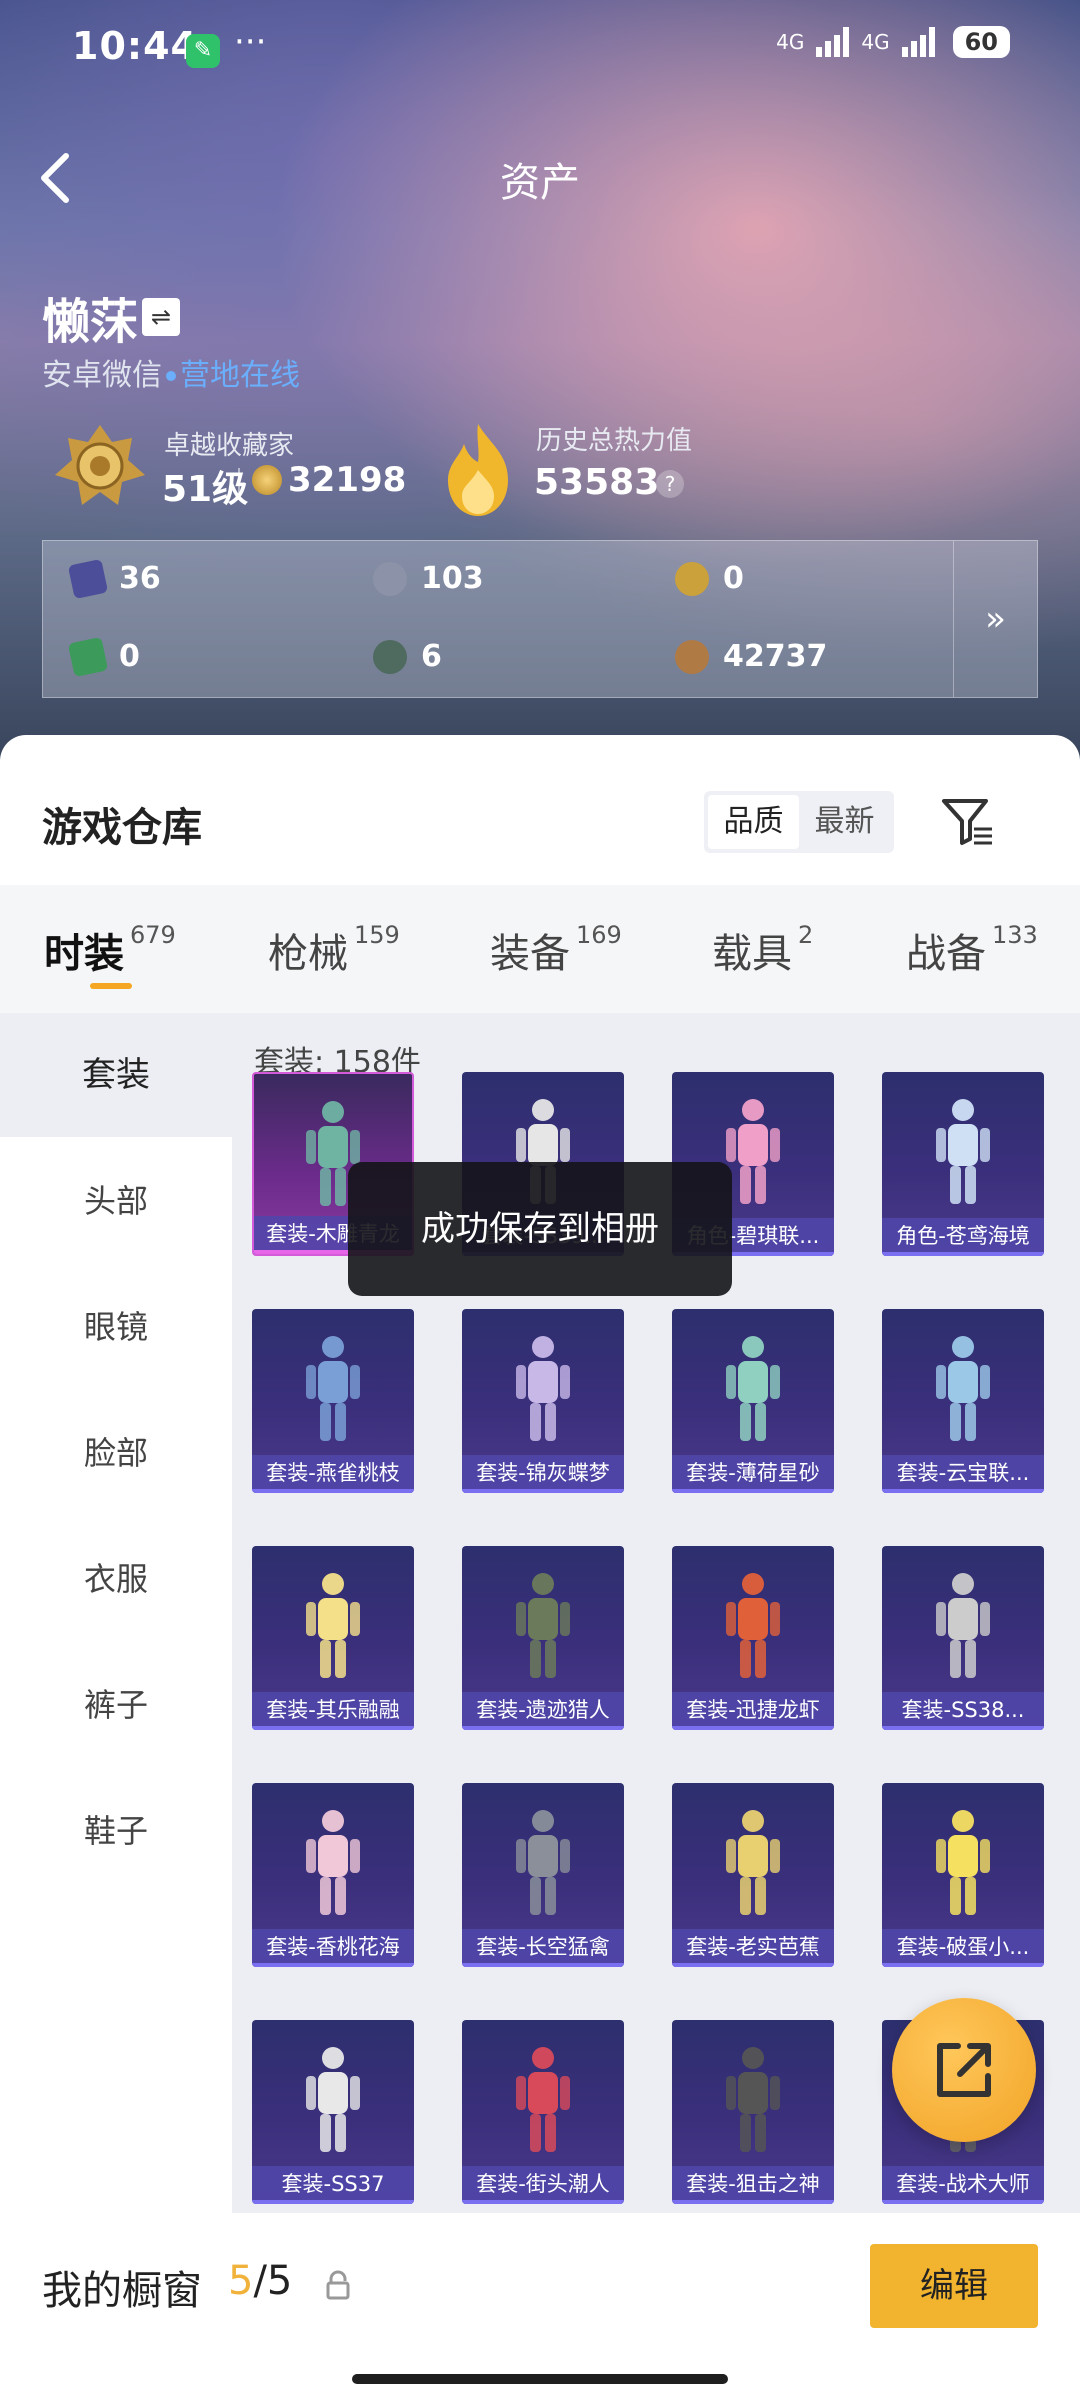 The height and width of the screenshot is (2400, 1080). I want to click on collector-medal-icon, so click(100, 465).